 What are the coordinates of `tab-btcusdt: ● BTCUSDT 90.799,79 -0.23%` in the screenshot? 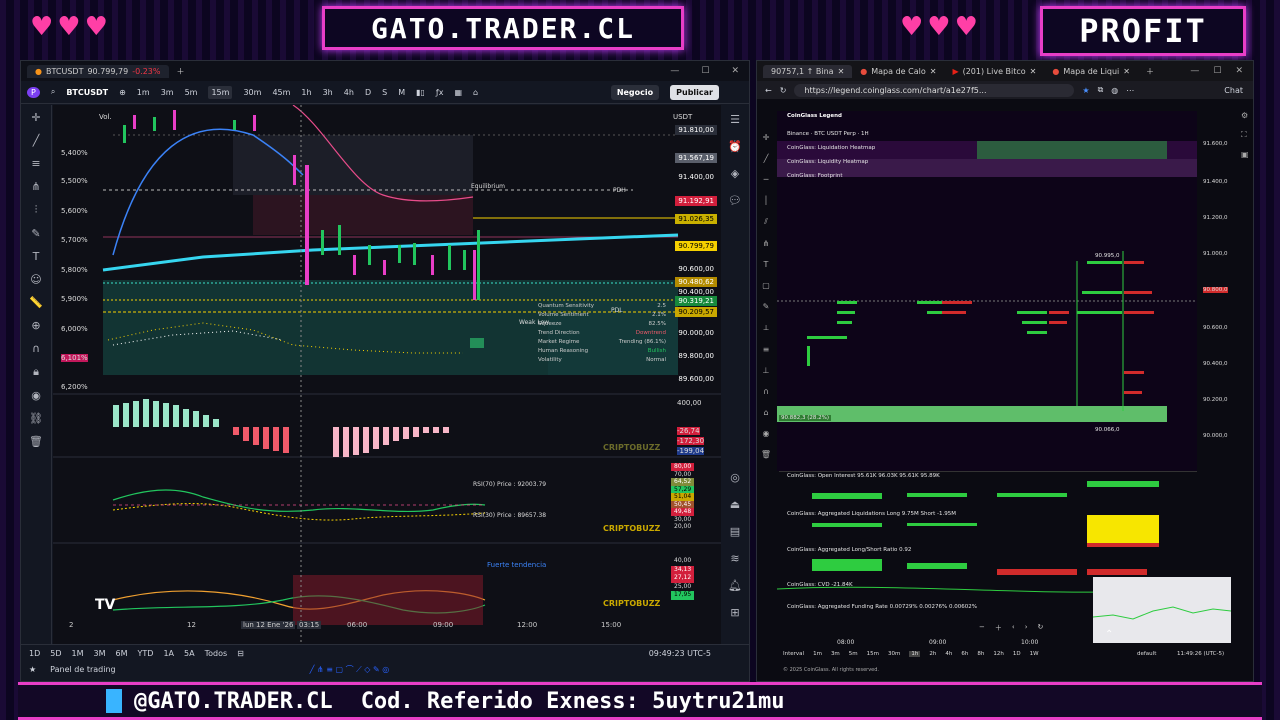 It's located at (98, 71).